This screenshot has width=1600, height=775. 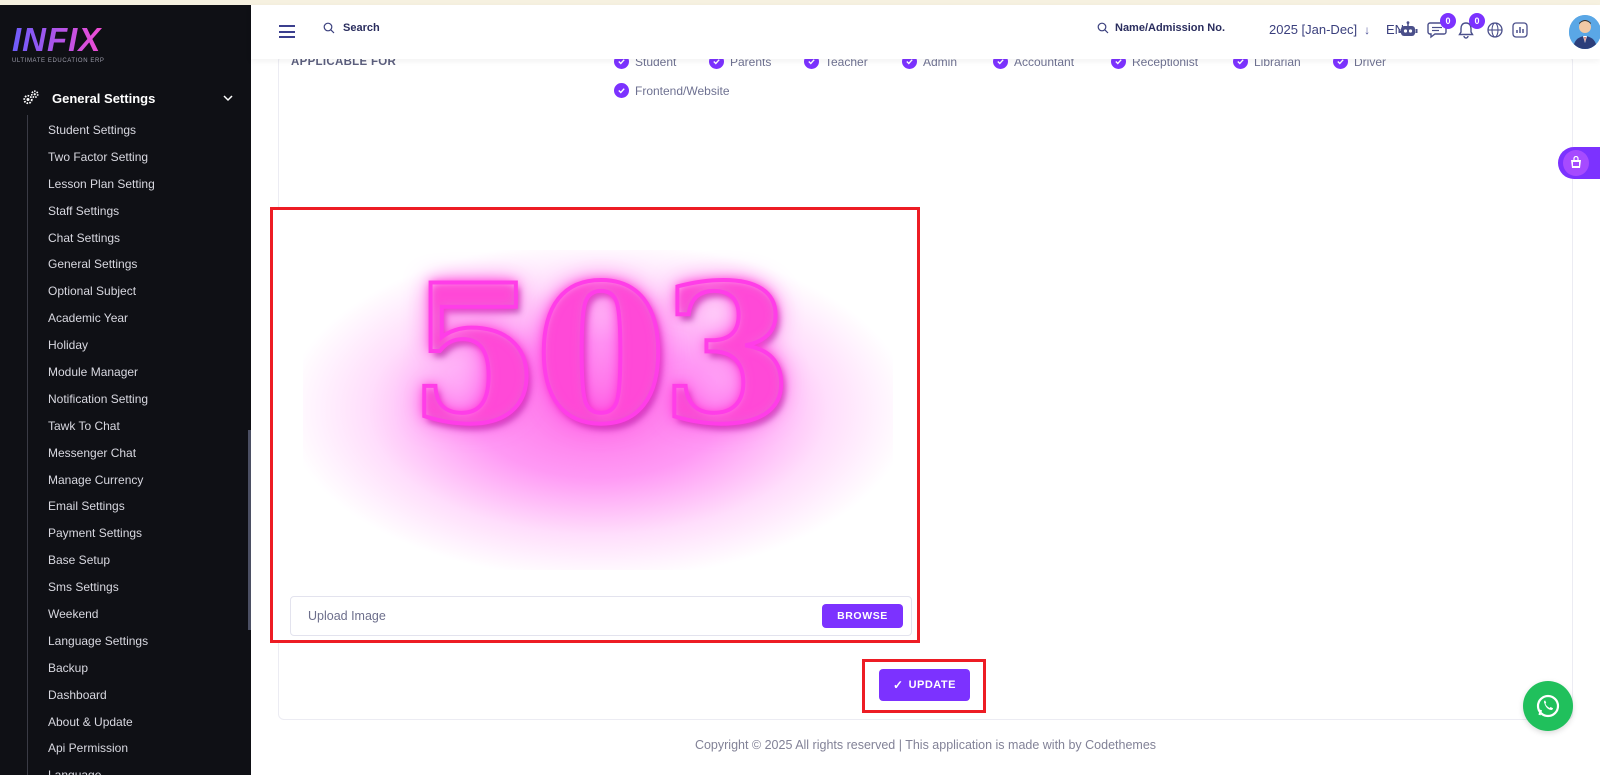 I want to click on sidebar-item-holiday: Holiday, so click(x=101, y=345).